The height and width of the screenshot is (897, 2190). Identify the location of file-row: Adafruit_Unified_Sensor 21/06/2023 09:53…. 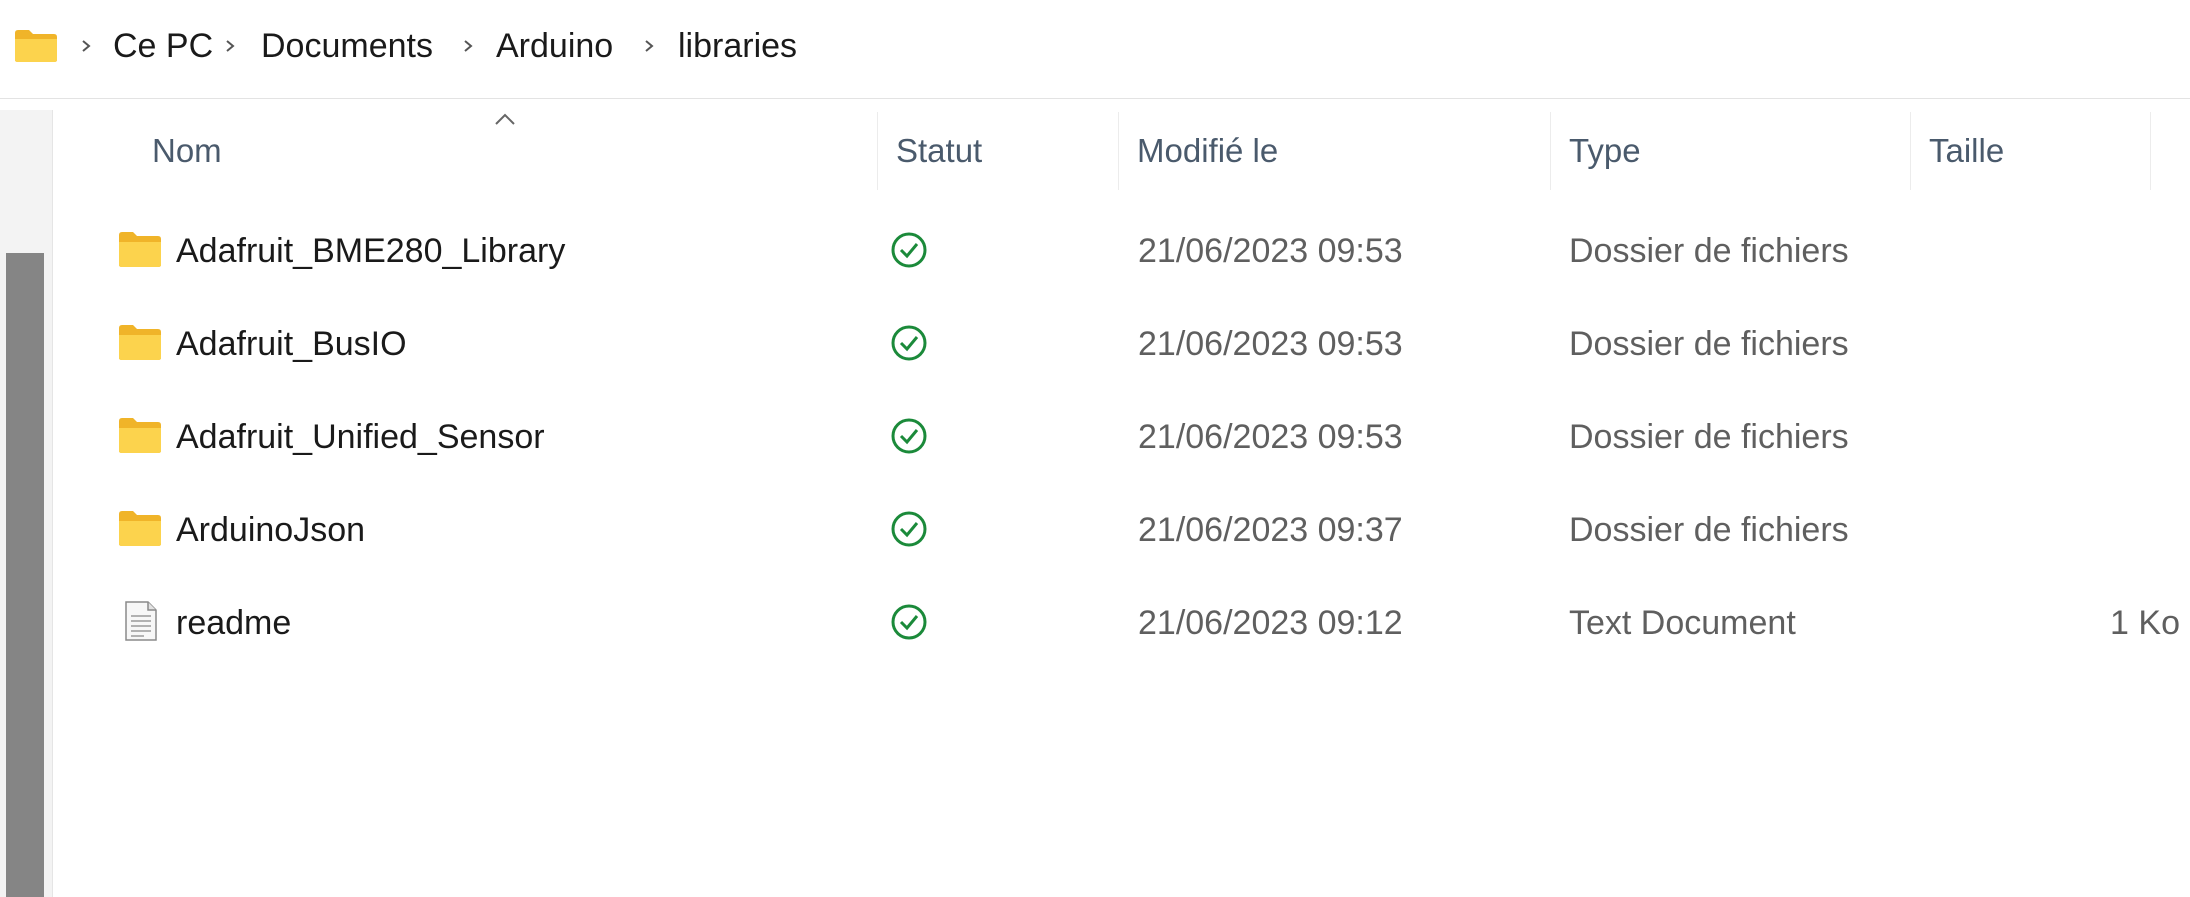
(1102, 437).